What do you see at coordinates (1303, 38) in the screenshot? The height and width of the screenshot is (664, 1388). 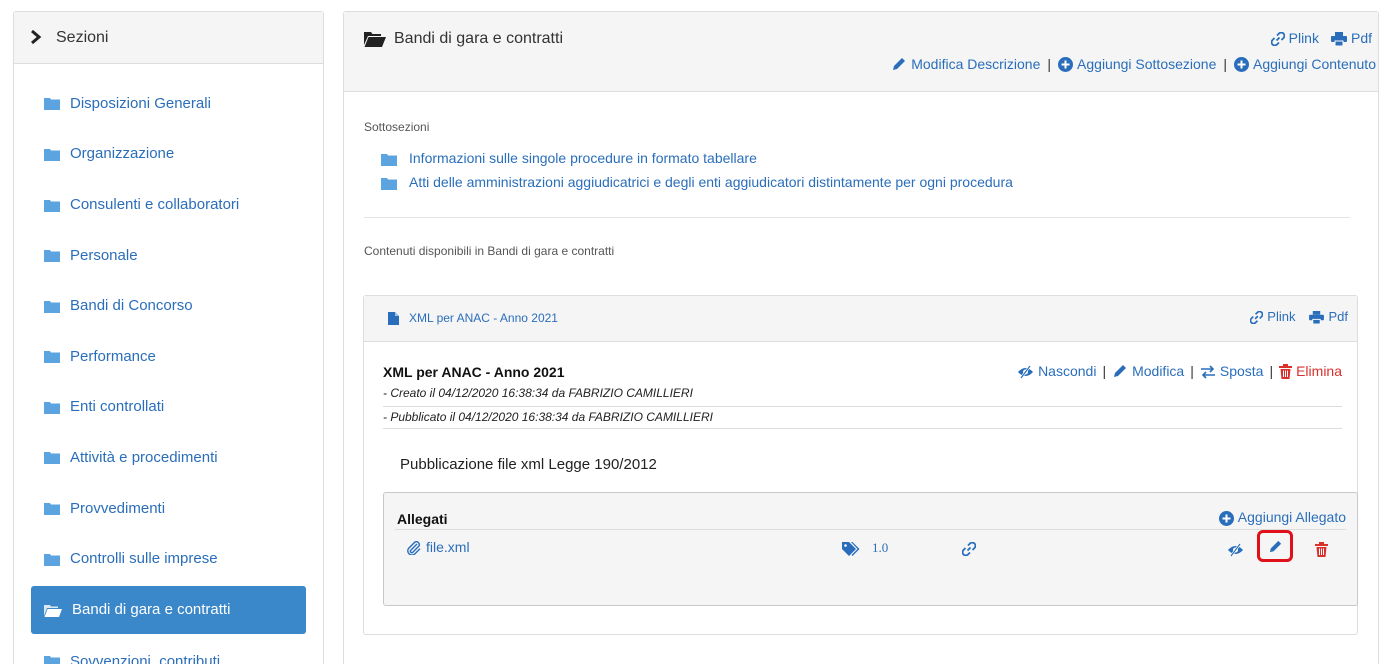 I see `plink-label: Plink` at bounding box center [1303, 38].